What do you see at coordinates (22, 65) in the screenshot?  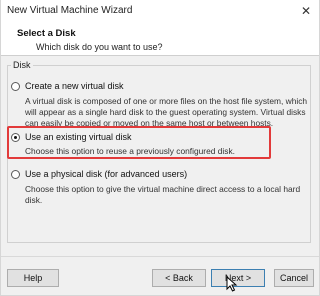 I see `groupbox-label: Disk` at bounding box center [22, 65].